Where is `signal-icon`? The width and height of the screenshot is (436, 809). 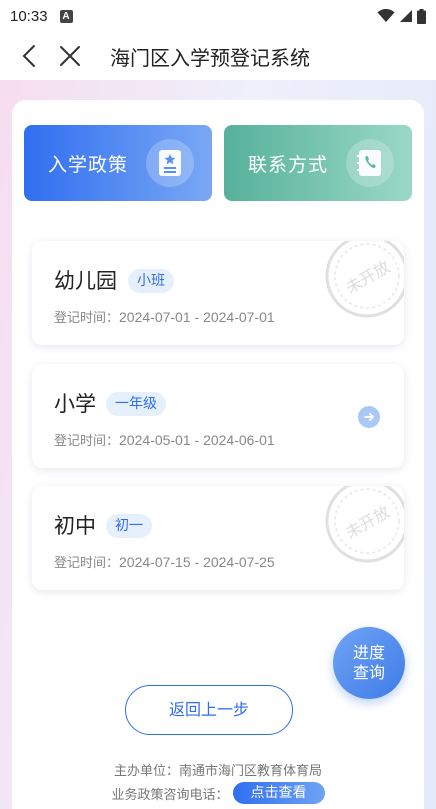 signal-icon is located at coordinates (406, 16).